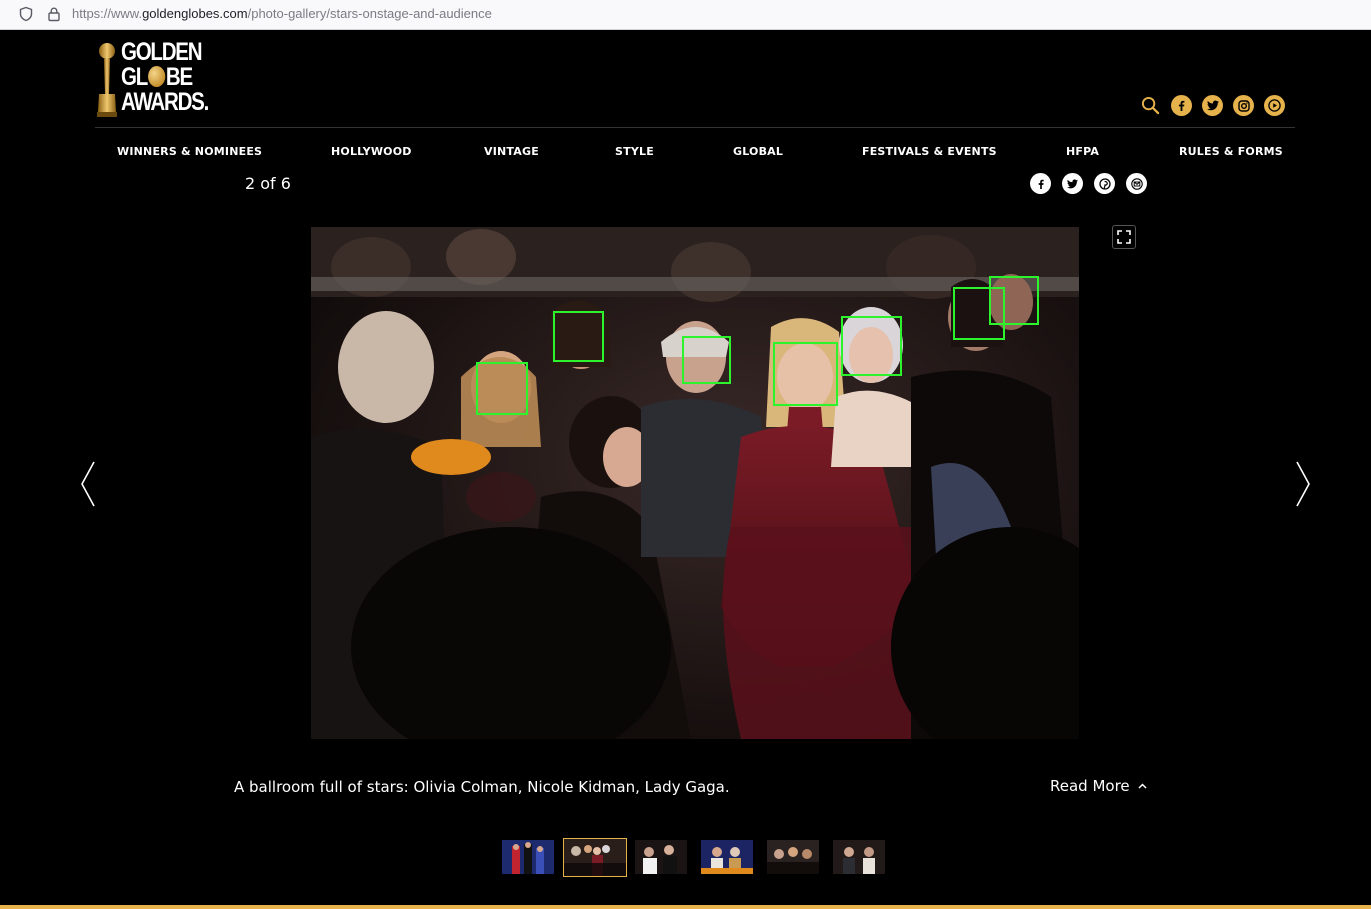 This screenshot has width=1371, height=909. Describe the element at coordinates (195, 13) in the screenshot. I see `url-host: goldenglobes.com` at that location.